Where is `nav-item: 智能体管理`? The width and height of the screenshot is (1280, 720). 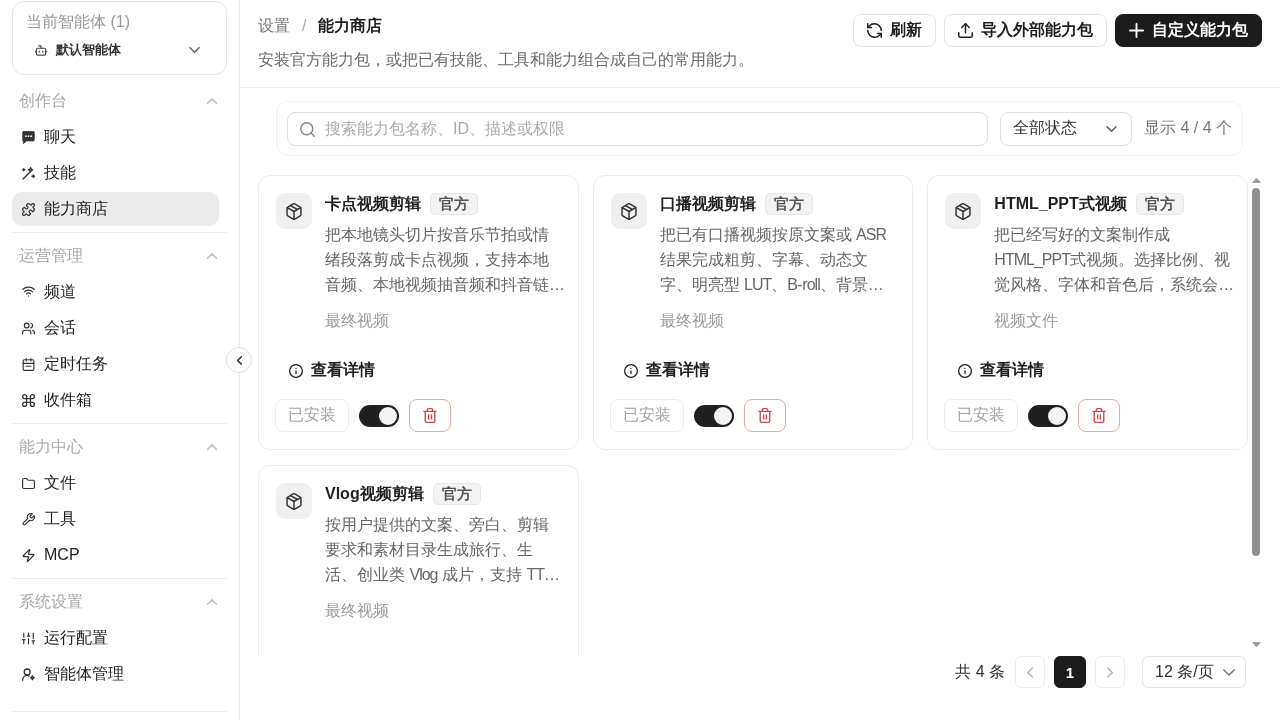
nav-item: 智能体管理 is located at coordinates (115, 674).